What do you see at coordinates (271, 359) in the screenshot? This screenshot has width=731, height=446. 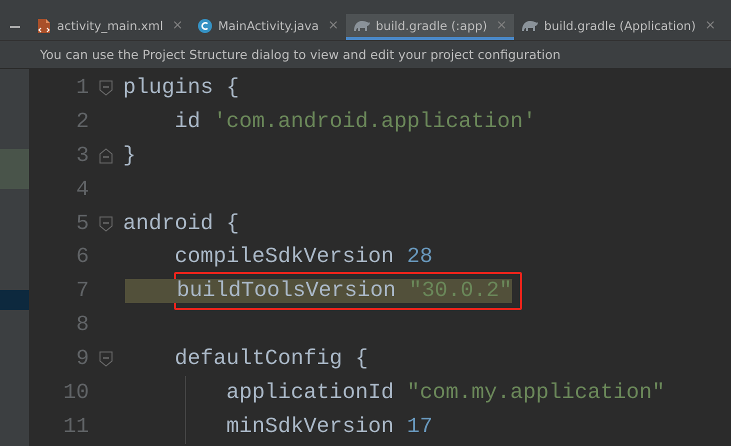 I see `code-token: defaultConfig {` at bounding box center [271, 359].